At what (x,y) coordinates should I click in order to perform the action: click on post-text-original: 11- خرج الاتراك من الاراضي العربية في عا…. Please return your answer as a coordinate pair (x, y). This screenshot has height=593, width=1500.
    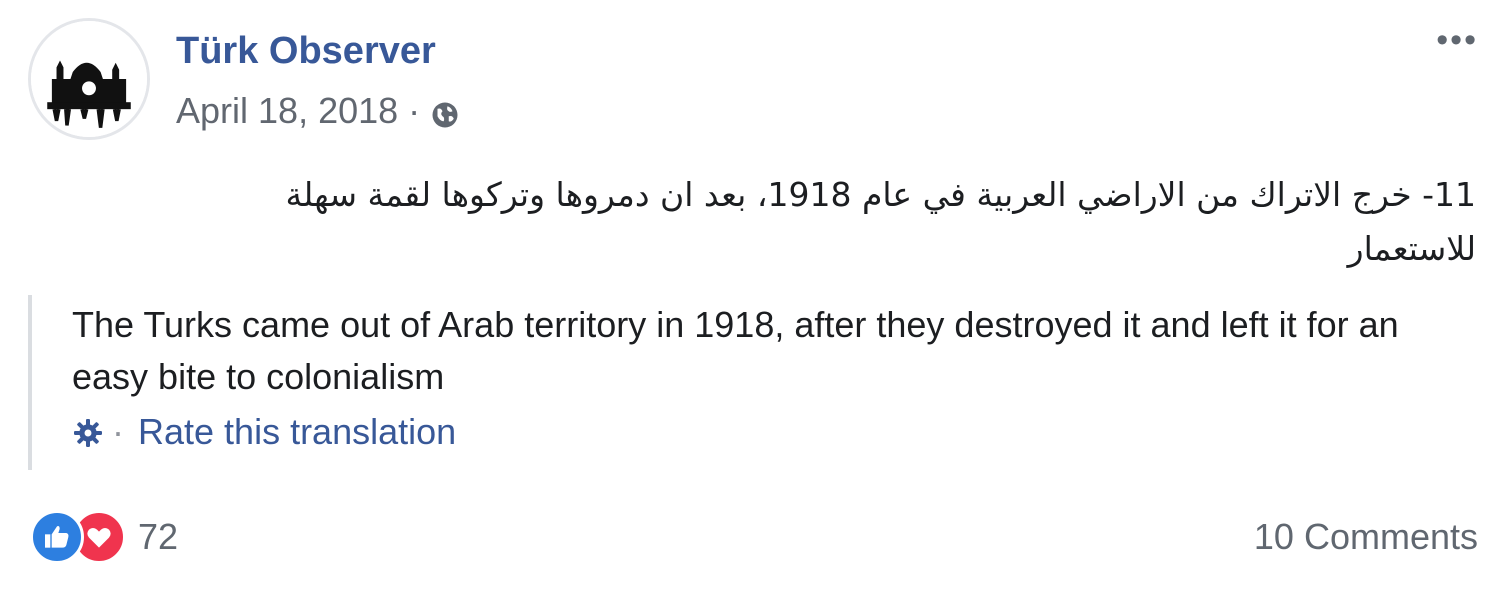
    Looking at the image, I should click on (880, 221).